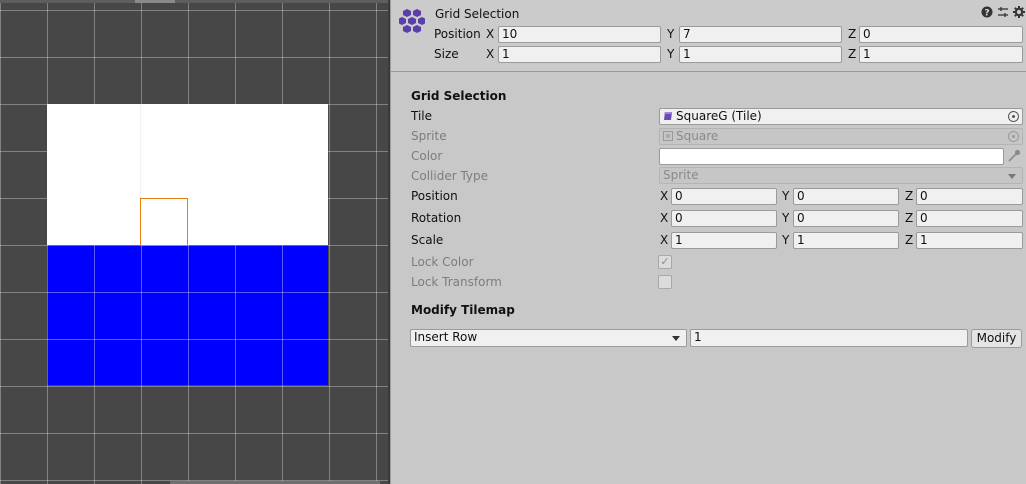 The width and height of the screenshot is (1026, 484). What do you see at coordinates (996, 338) in the screenshot?
I see `modify-button: Modify` at bounding box center [996, 338].